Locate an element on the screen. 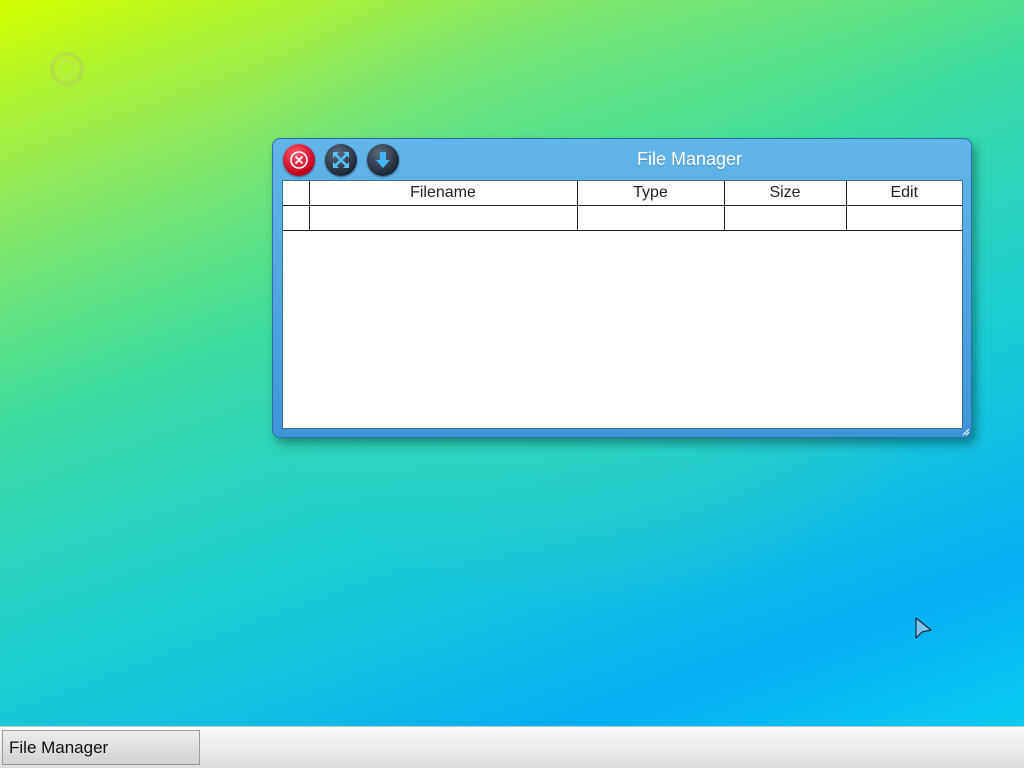  column-header-type: Type is located at coordinates (650, 193).